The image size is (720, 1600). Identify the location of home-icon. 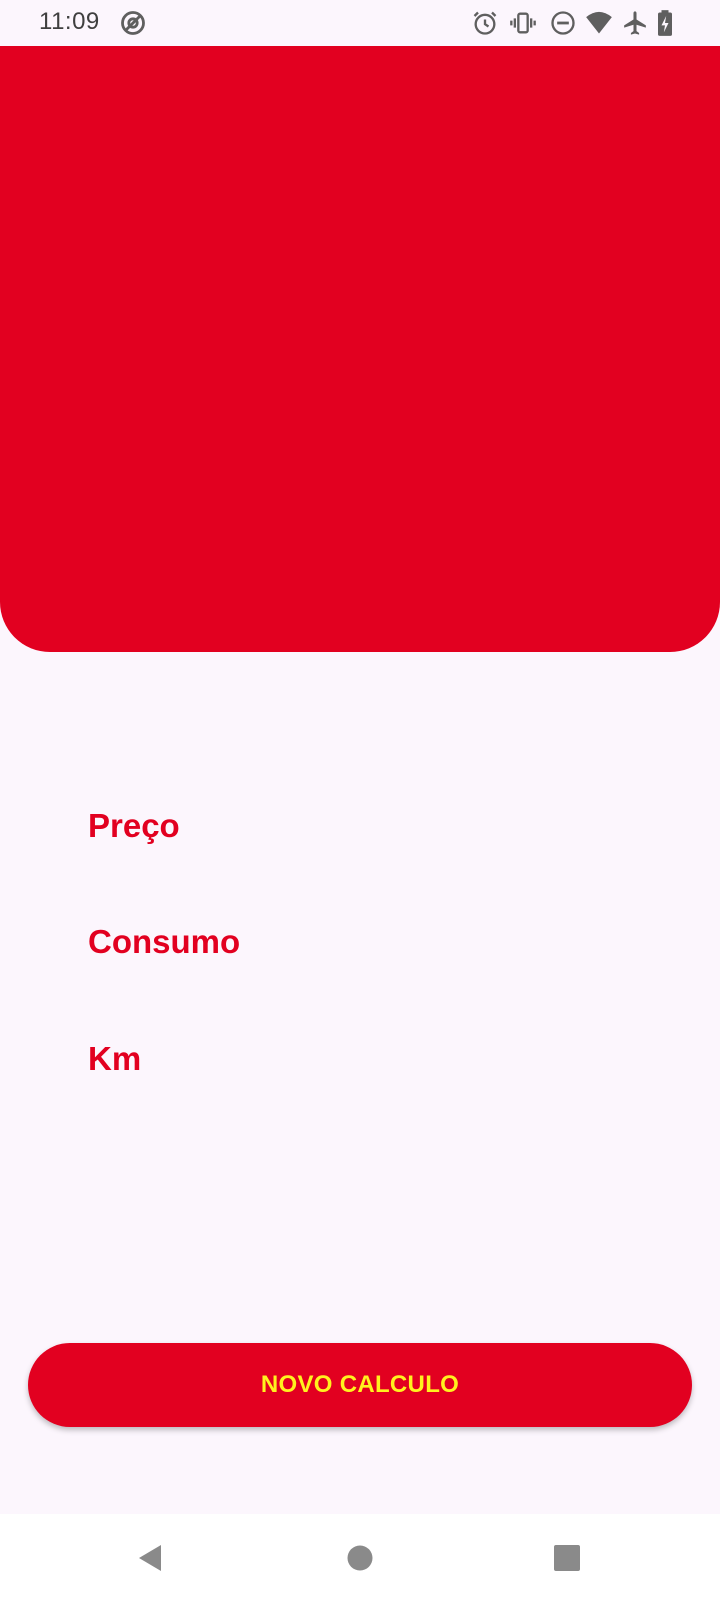
(360, 1558).